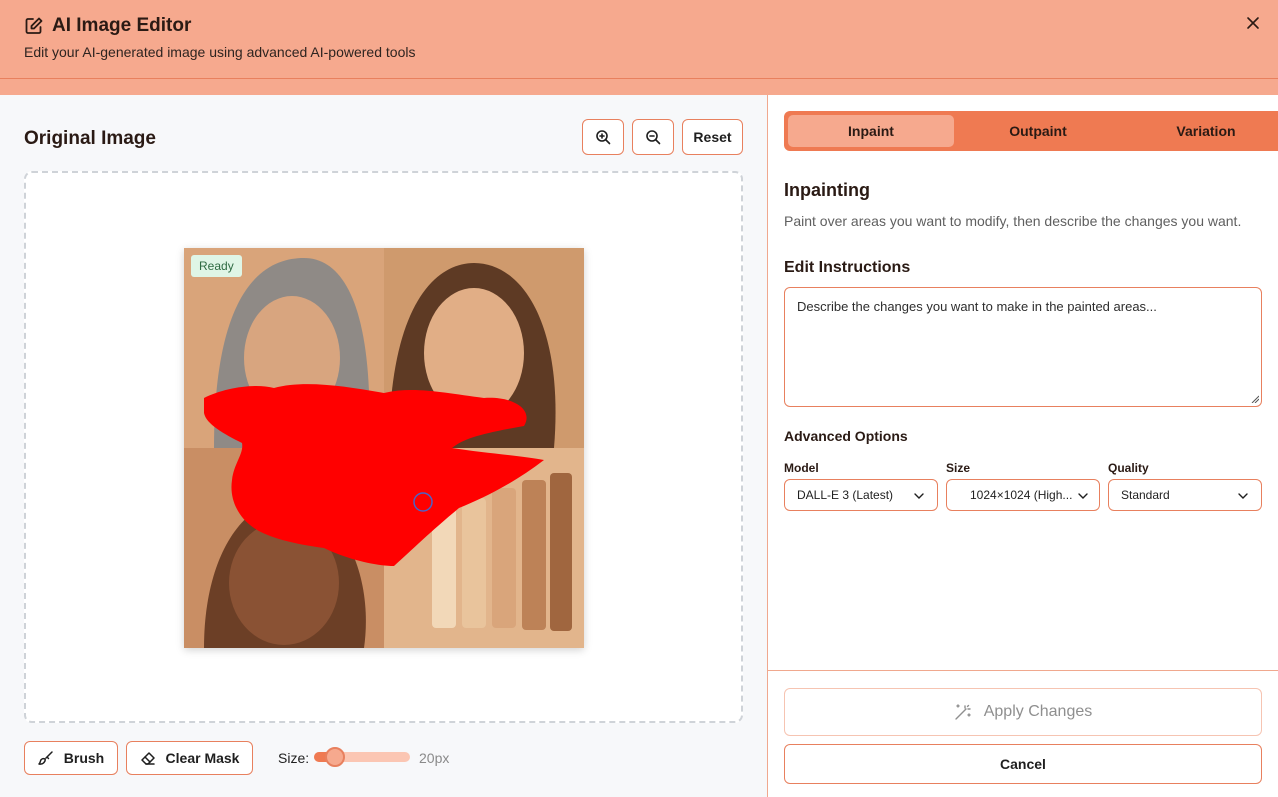 Image resolution: width=1278 pixels, height=797 pixels. What do you see at coordinates (34, 25) in the screenshot?
I see `edit-icon` at bounding box center [34, 25].